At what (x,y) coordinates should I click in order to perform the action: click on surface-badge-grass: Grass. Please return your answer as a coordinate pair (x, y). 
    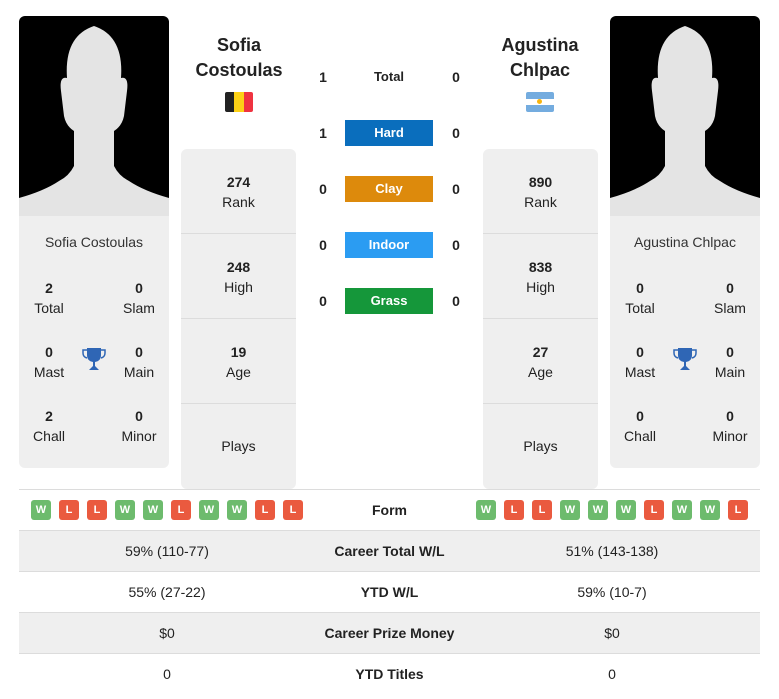
    Looking at the image, I should click on (389, 301).